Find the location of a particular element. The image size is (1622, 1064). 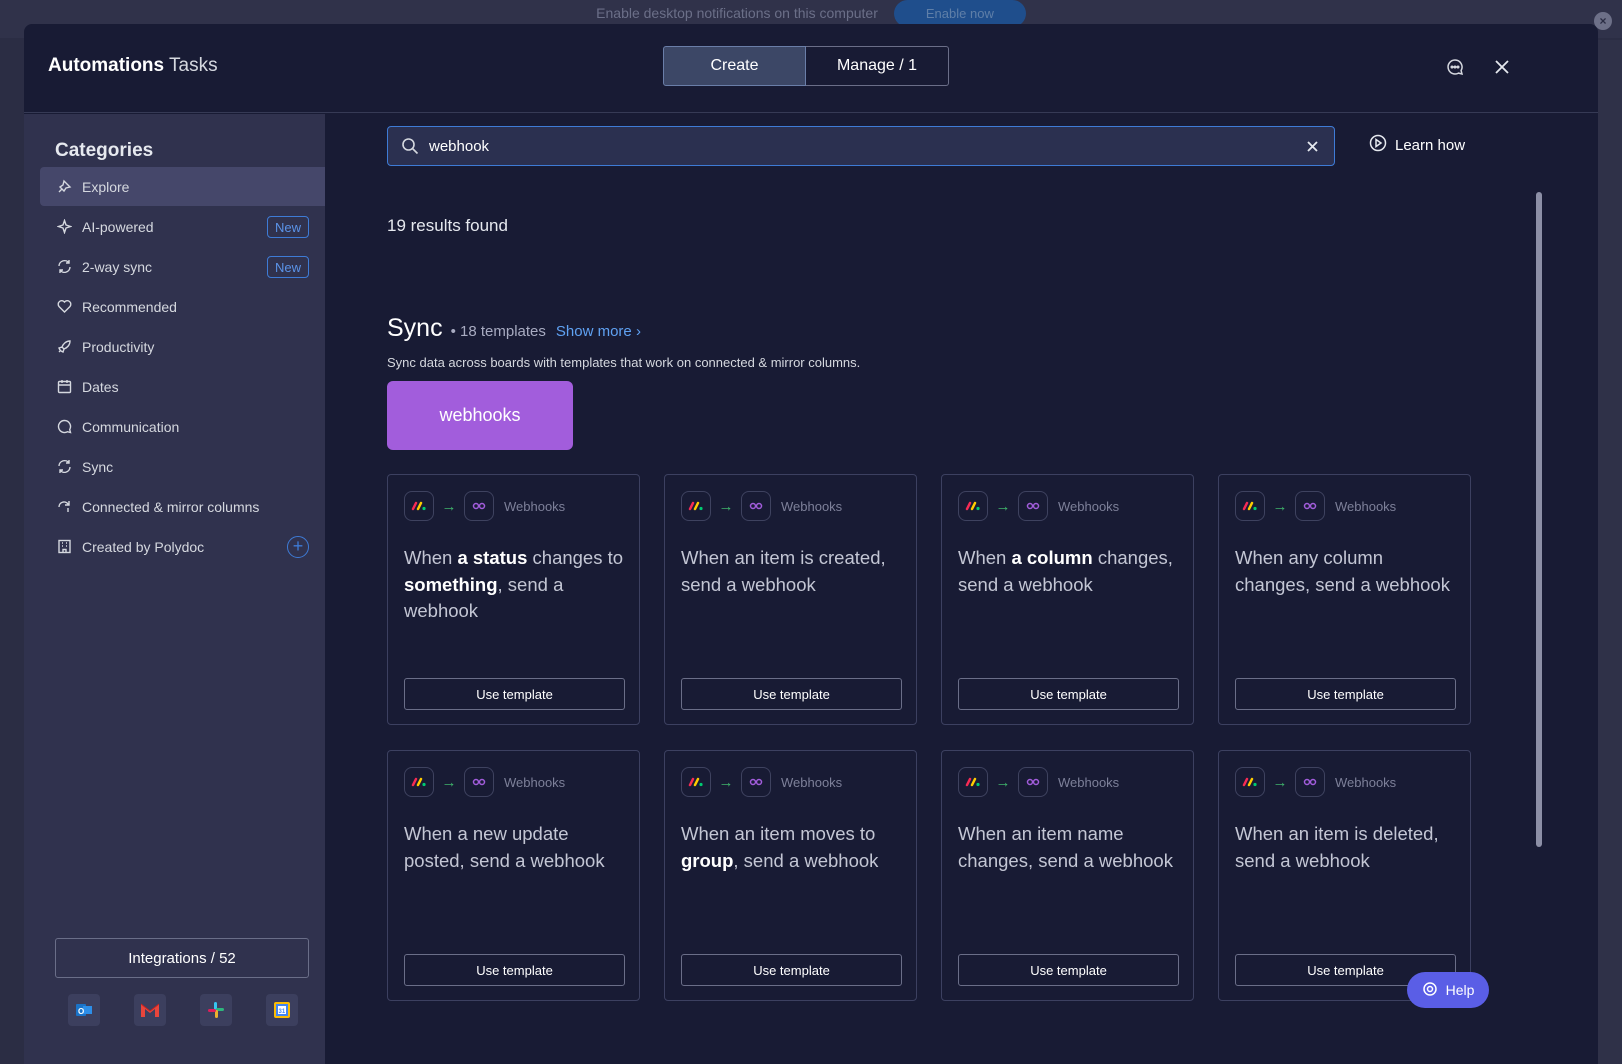

gmail-icon is located at coordinates (150, 1010).